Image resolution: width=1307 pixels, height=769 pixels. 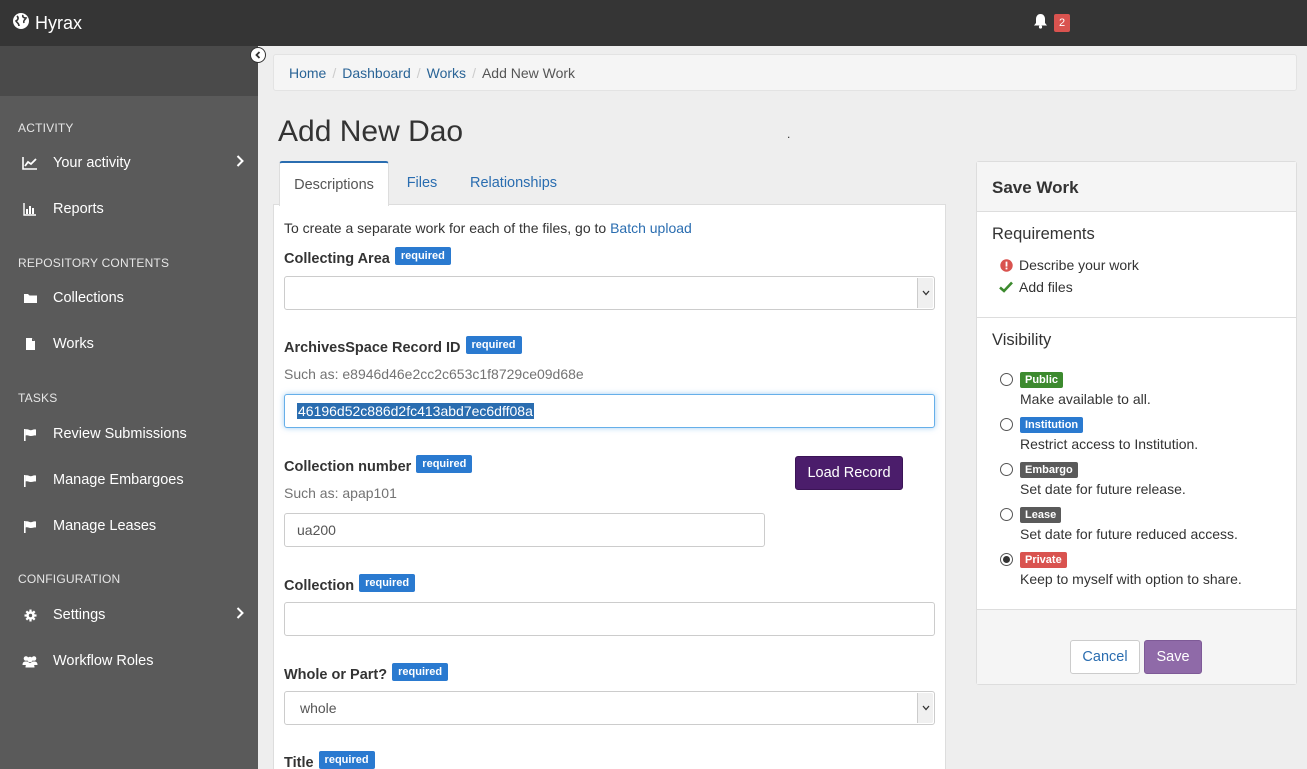 What do you see at coordinates (46, 128) in the screenshot?
I see `sidebar-section-activity: ACTIVITY` at bounding box center [46, 128].